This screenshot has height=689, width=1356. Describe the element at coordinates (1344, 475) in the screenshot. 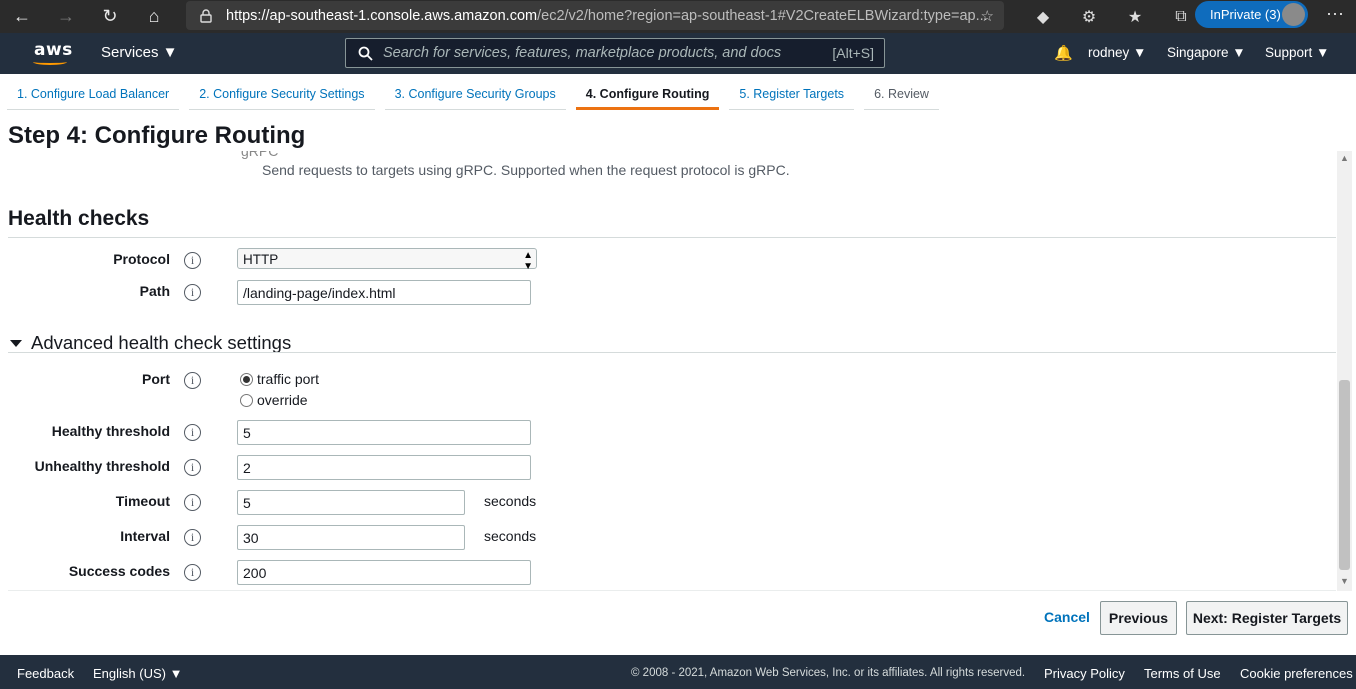

I see `scrollbar-thumb` at that location.